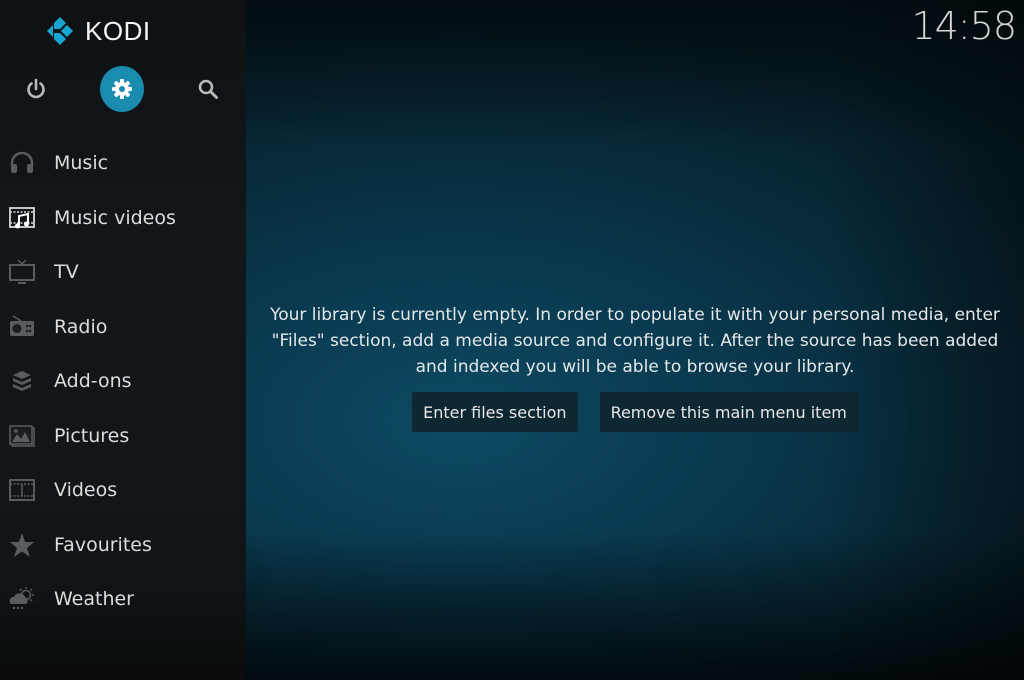 Image resolution: width=1024 pixels, height=680 pixels. Describe the element at coordinates (22, 381) in the screenshot. I see `addons-box-icon` at that location.